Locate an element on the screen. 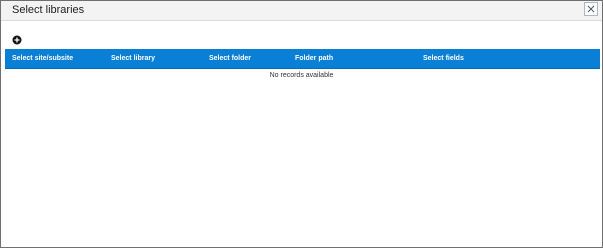  empty-grid-message: No records available is located at coordinates (301, 75).